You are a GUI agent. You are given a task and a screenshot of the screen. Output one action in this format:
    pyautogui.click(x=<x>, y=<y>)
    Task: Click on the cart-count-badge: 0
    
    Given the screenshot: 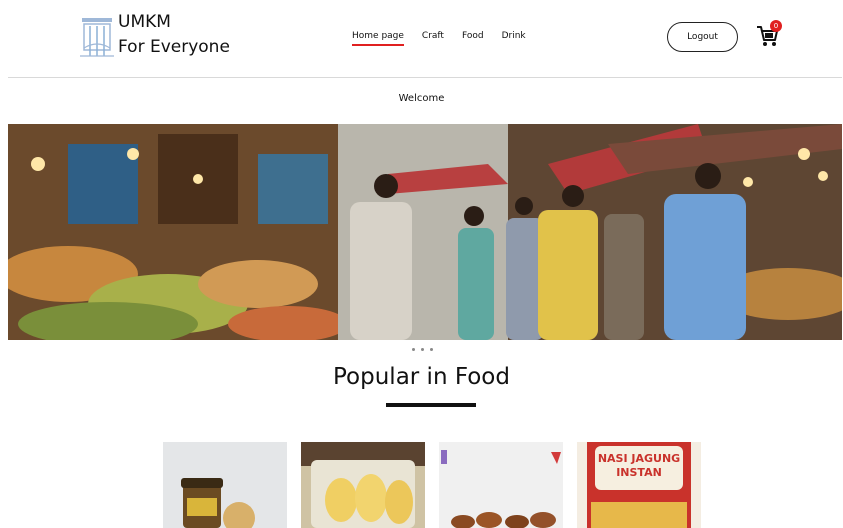 What is the action you would take?
    pyautogui.click(x=776, y=26)
    